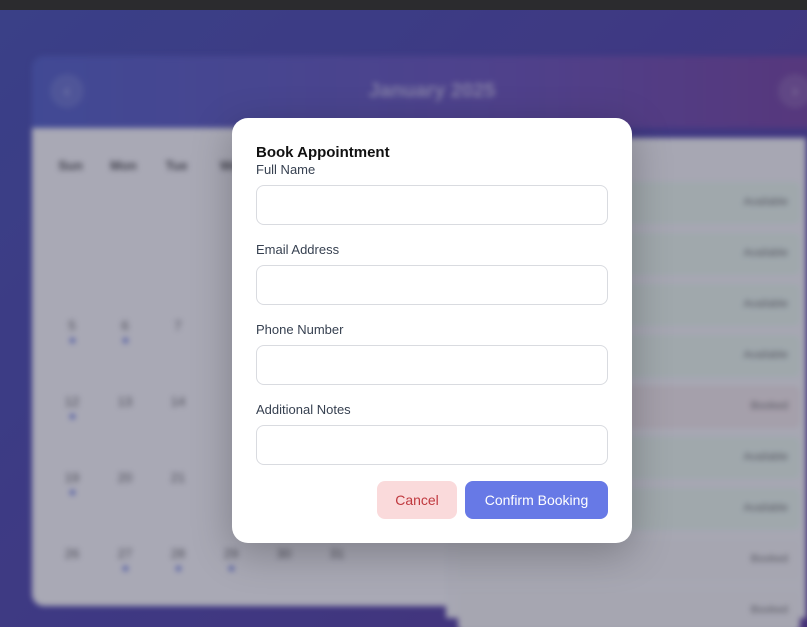  I want to click on phone-input, so click(432, 365).